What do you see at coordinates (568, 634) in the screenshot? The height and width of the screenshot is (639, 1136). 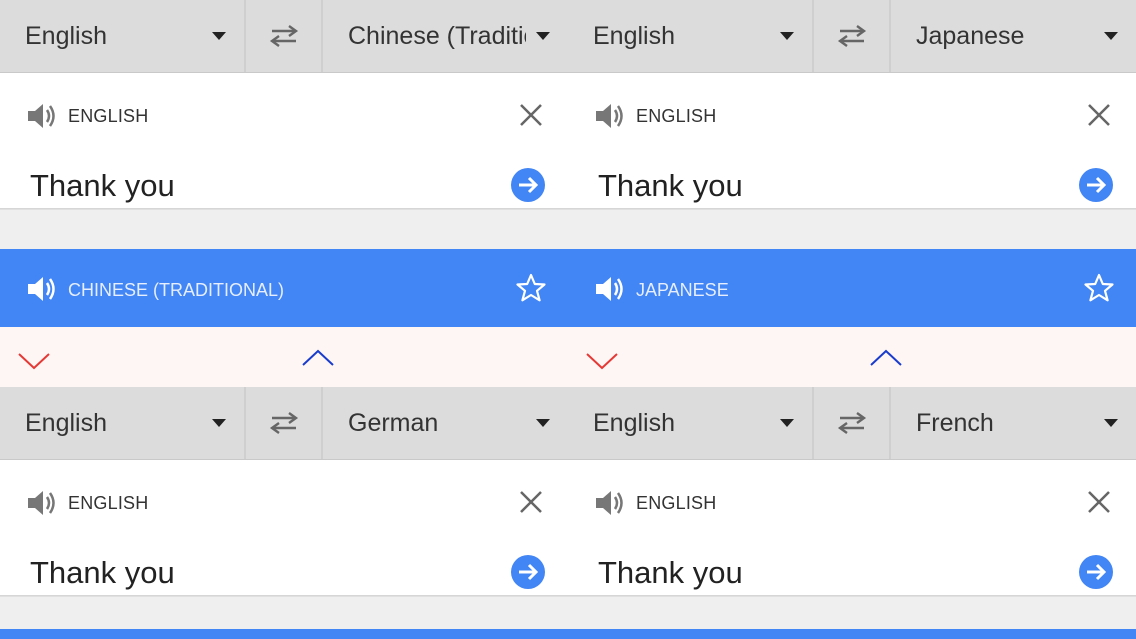 I see `result-header-partial` at bounding box center [568, 634].